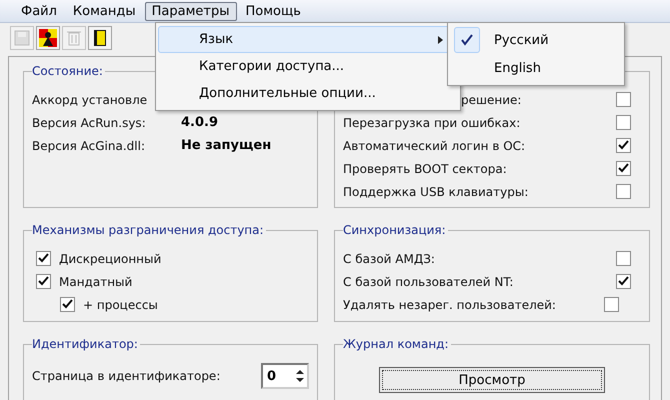  Describe the element at coordinates (425, 169) in the screenshot. I see `option-label: Проверять BOOT сектора:` at that location.